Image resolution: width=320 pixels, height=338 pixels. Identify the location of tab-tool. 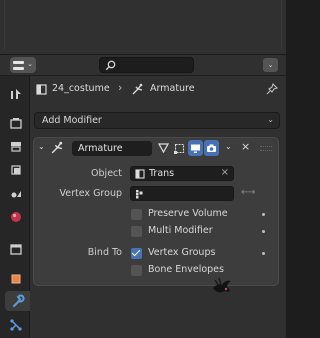
(16, 94).